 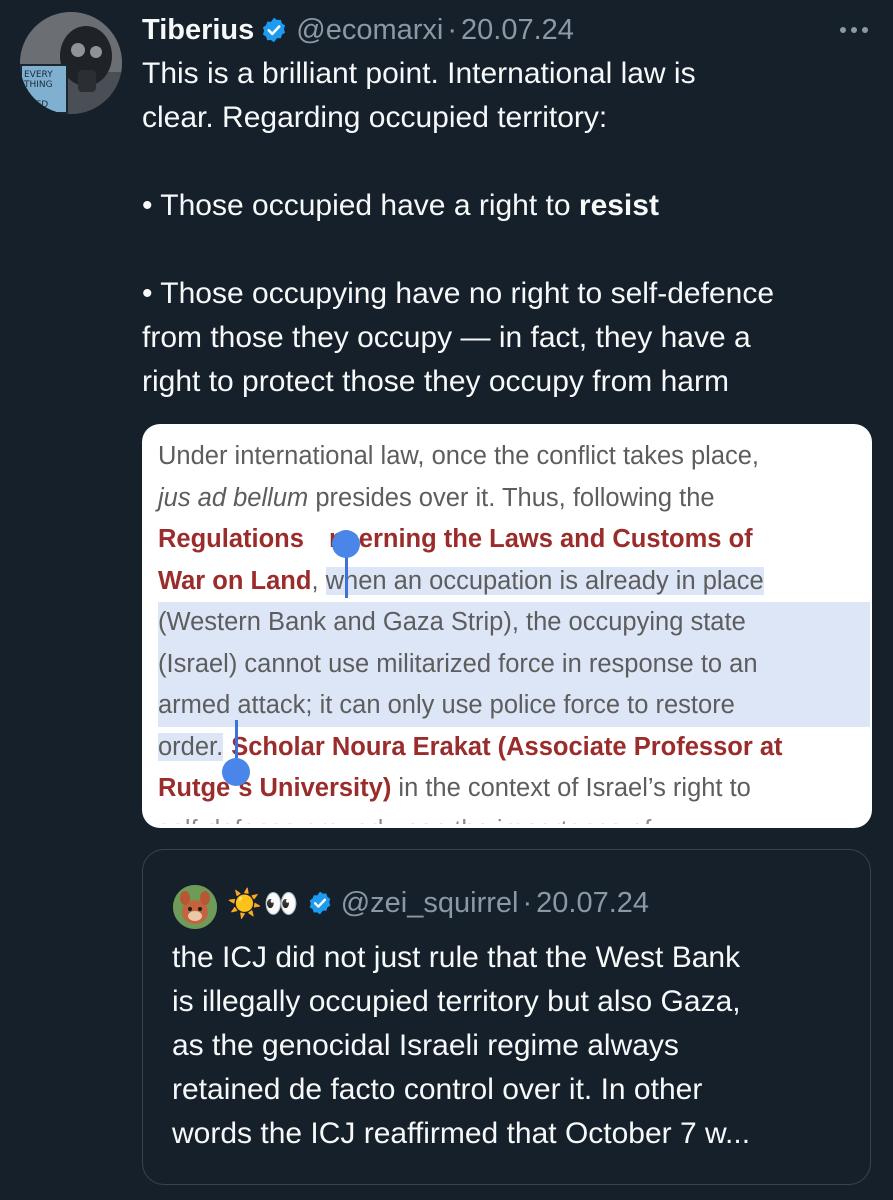 I want to click on tweet-header: Tiberius @ecomarxi · 20.07.24, so click(x=358, y=30).